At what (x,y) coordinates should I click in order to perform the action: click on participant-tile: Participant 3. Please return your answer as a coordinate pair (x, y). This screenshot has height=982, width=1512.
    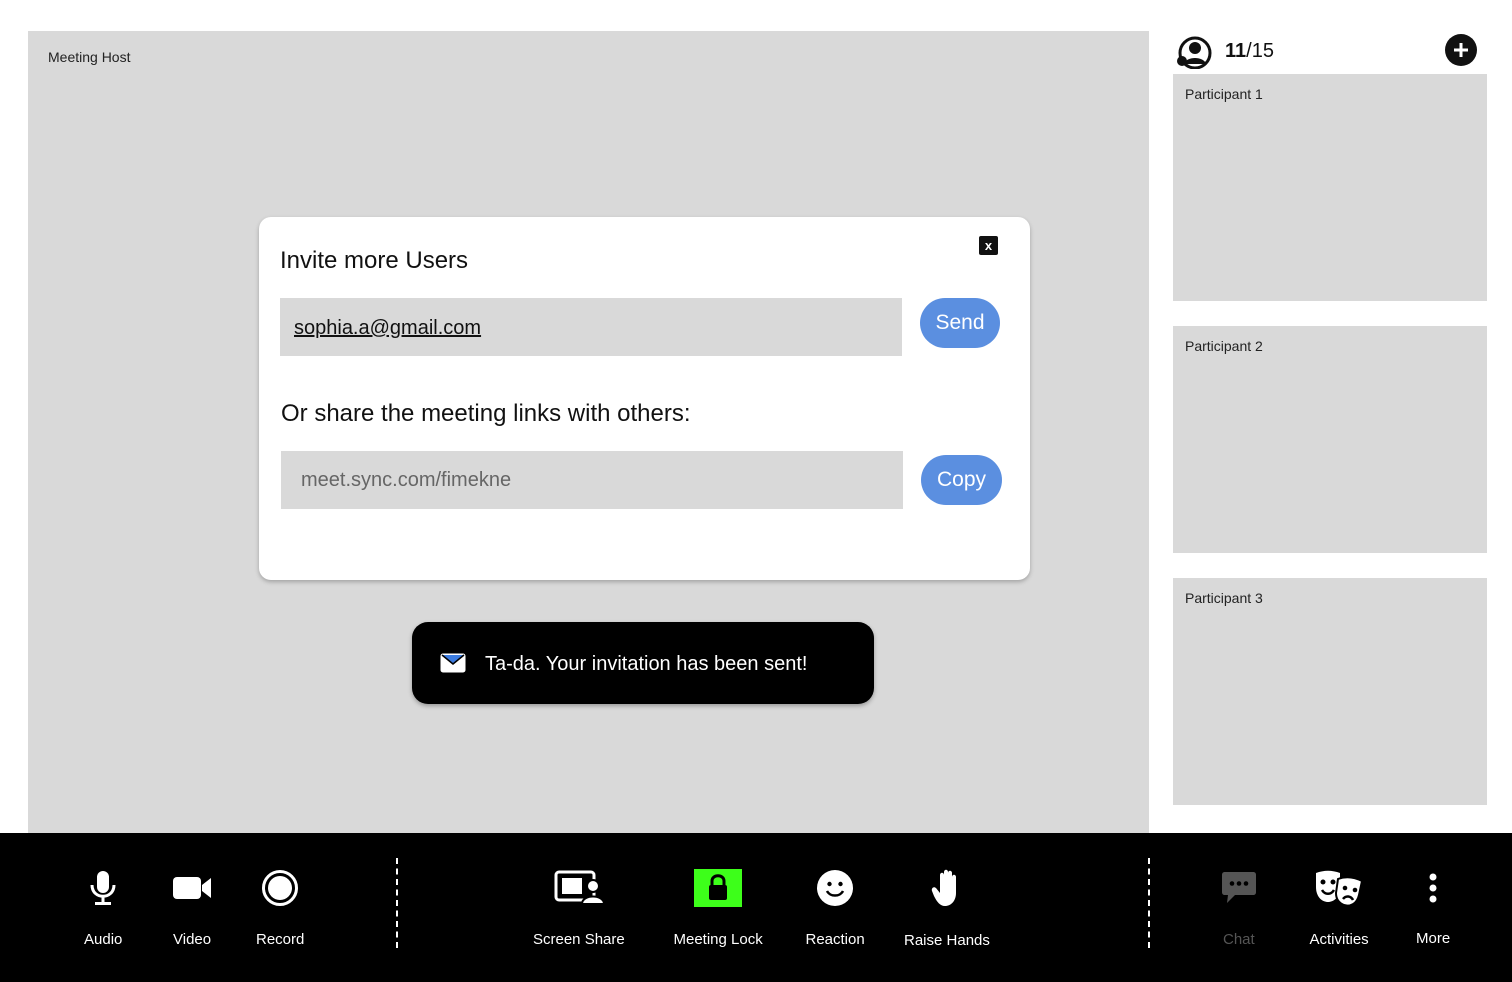
    Looking at the image, I should click on (1330, 691).